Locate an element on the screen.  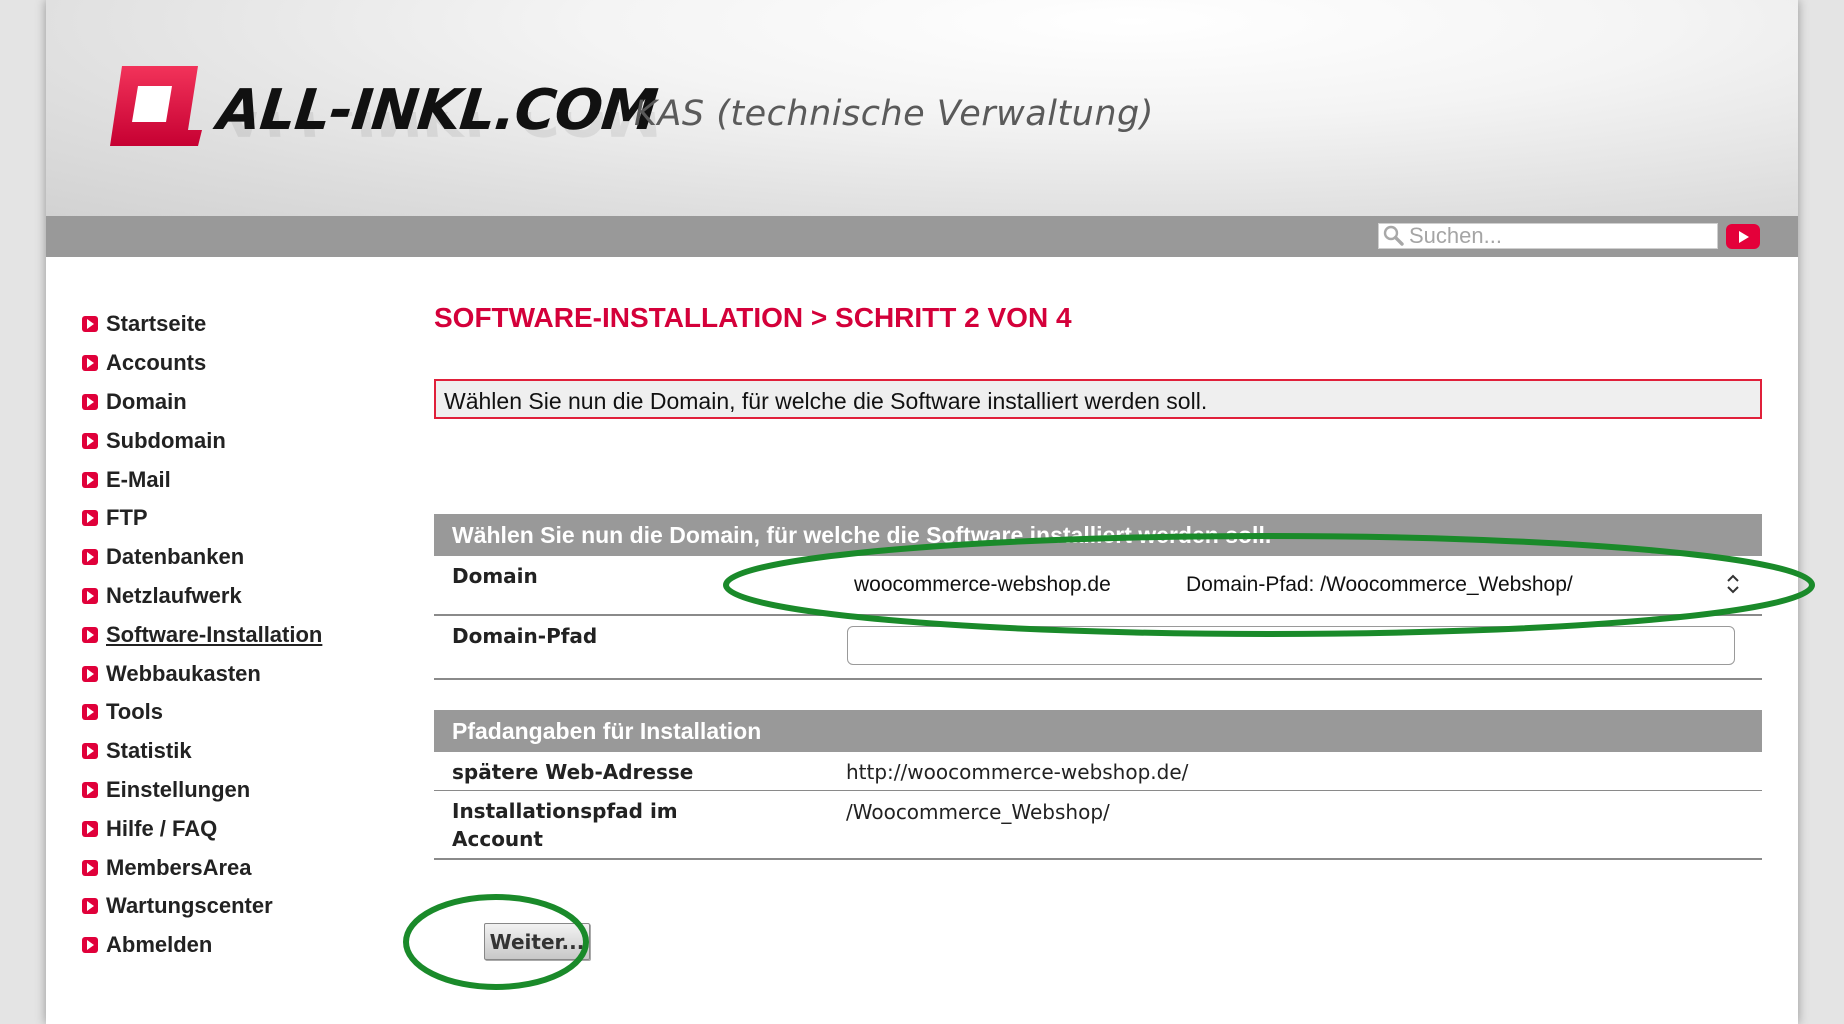
header-subtitle: KAS (technische Verwaltung) is located at coordinates (894, 114).